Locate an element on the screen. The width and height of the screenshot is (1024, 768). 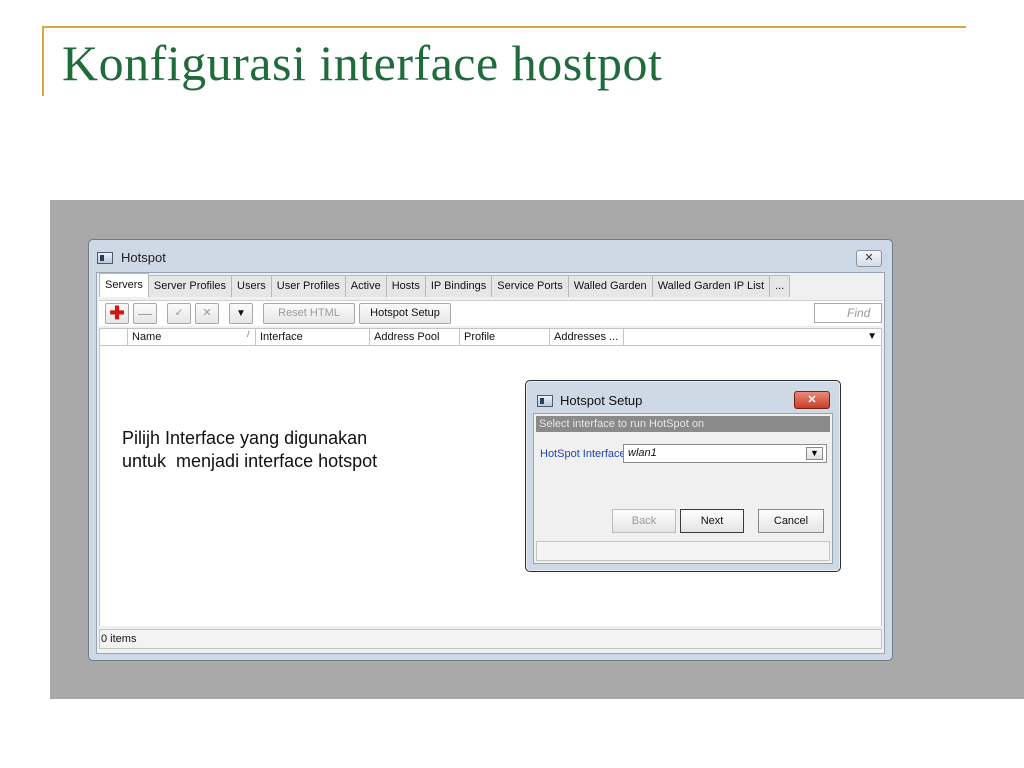
column-address-pool: Address Pool is located at coordinates (415, 337).